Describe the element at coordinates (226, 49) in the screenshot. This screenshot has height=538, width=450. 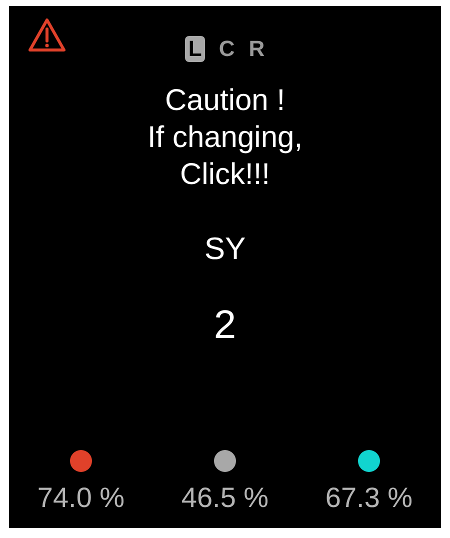
I see `channel-tab: C` at that location.